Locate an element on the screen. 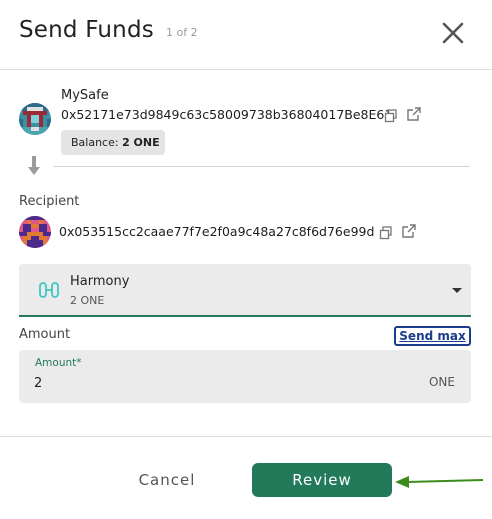 Image resolution: width=492 pixels, height=519 pixels. step-indicator: 1 of 2 is located at coordinates (182, 32).